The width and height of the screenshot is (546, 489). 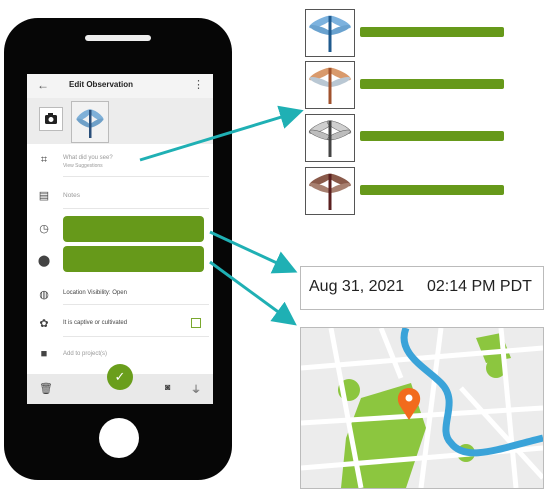 What do you see at coordinates (253, 293) in the screenshot?
I see `arrow-to-map` at bounding box center [253, 293].